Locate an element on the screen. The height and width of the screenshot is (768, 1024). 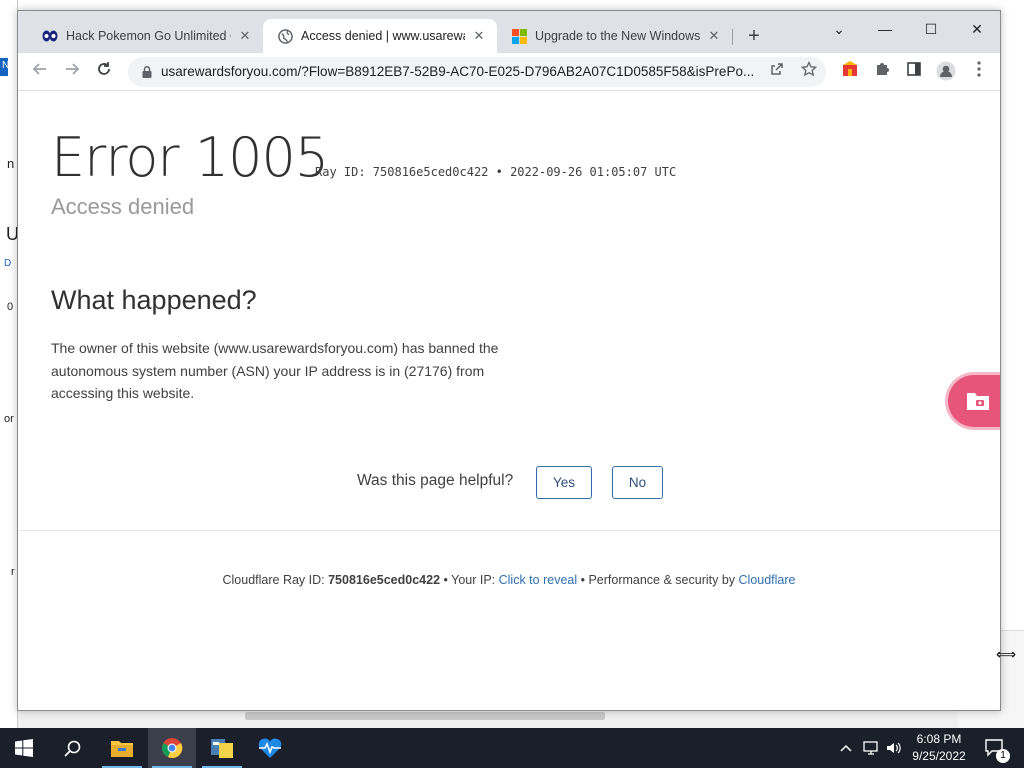
forward-button is located at coordinates (72, 72).